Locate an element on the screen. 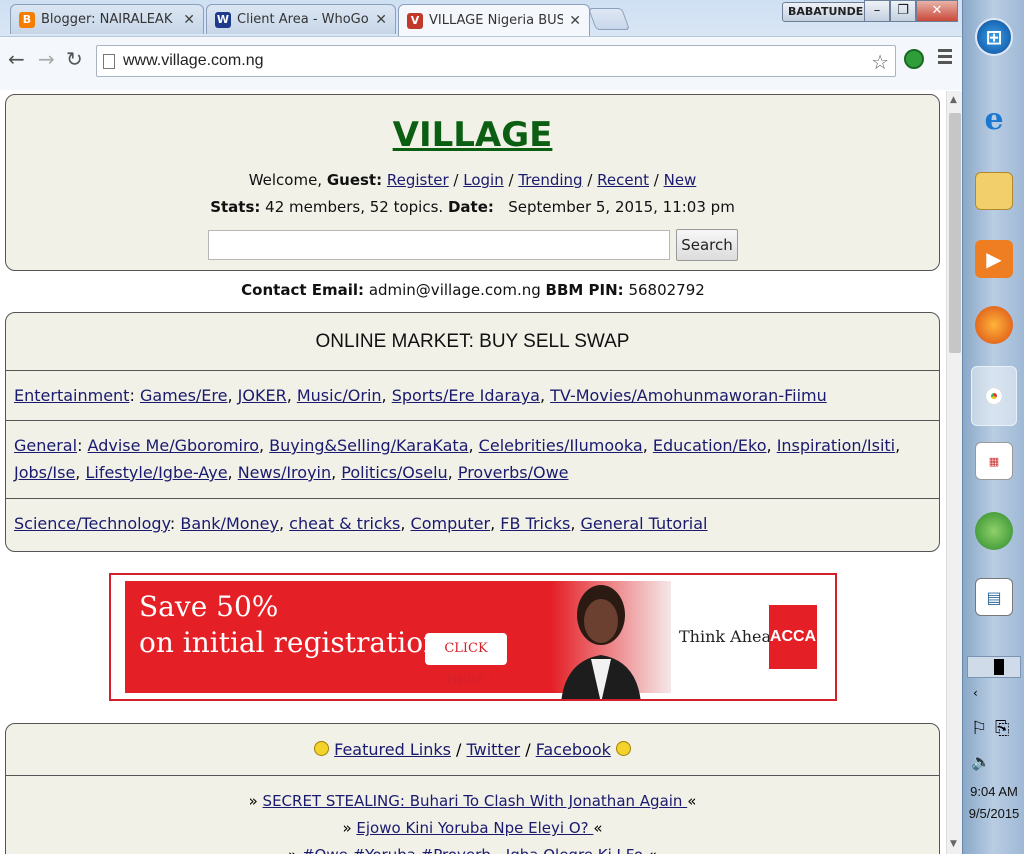 This screenshot has width=1024, height=854. power-icon: ⎘ is located at coordinates (1002, 728).